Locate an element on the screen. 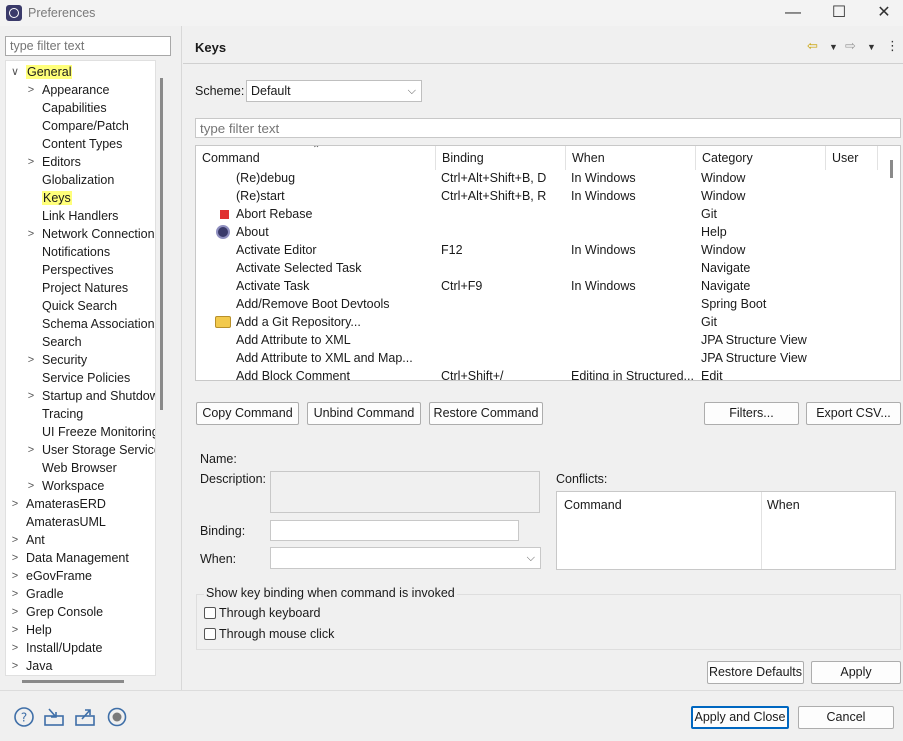 This screenshot has width=903, height=741. help-icon: ? is located at coordinates (24, 717).